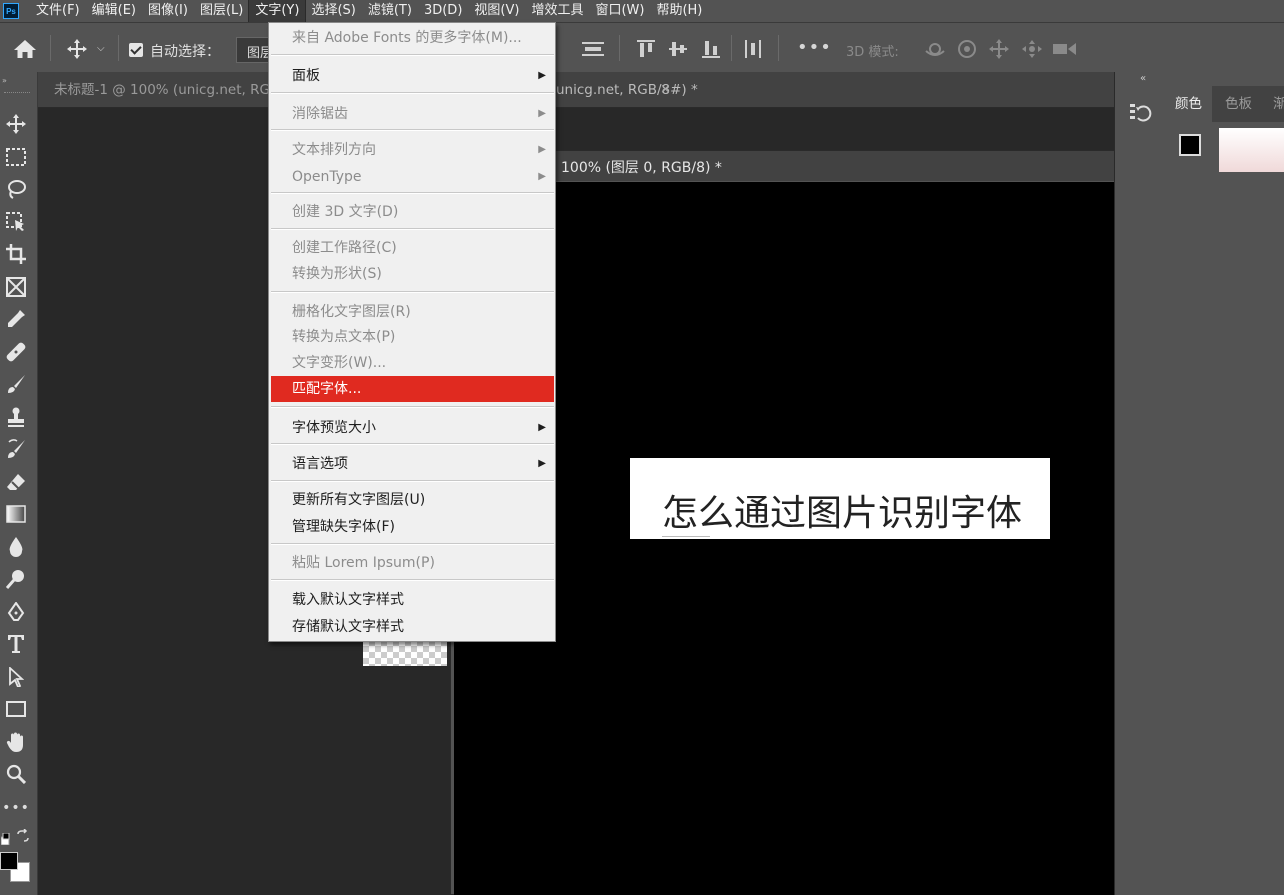 This screenshot has width=1284, height=895. Describe the element at coordinates (17, 93) in the screenshot. I see `panel-grip` at that location.